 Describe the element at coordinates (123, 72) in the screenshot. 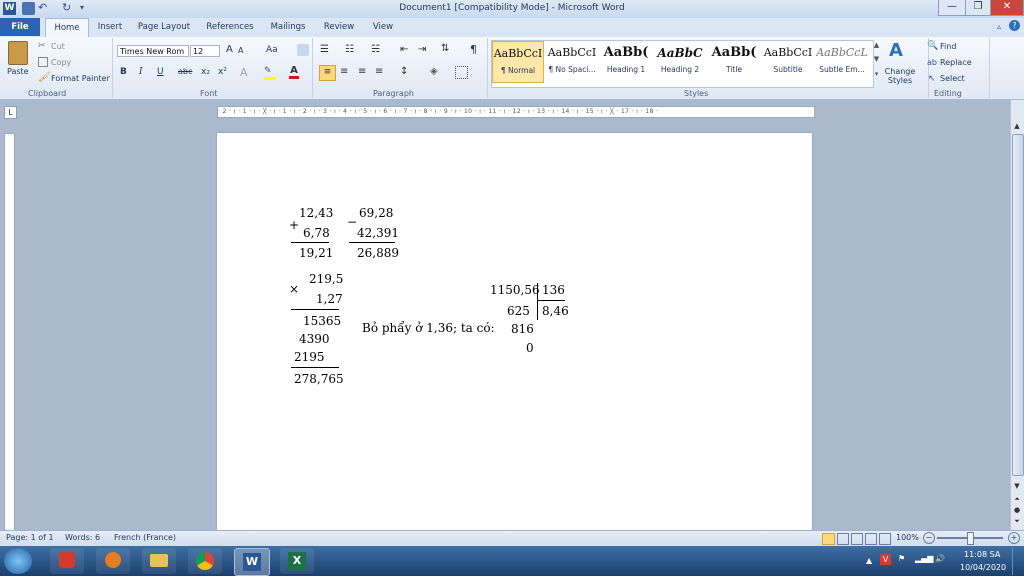

I see `bold-button: B` at that location.